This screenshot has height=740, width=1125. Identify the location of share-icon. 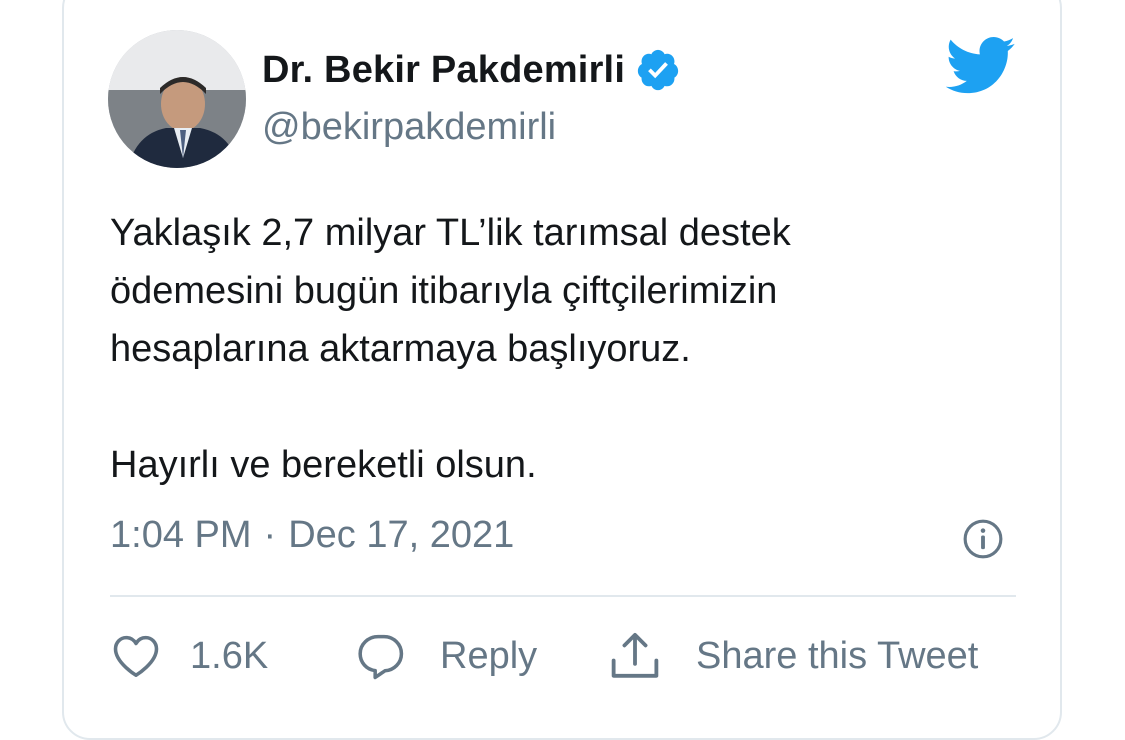
(635, 655).